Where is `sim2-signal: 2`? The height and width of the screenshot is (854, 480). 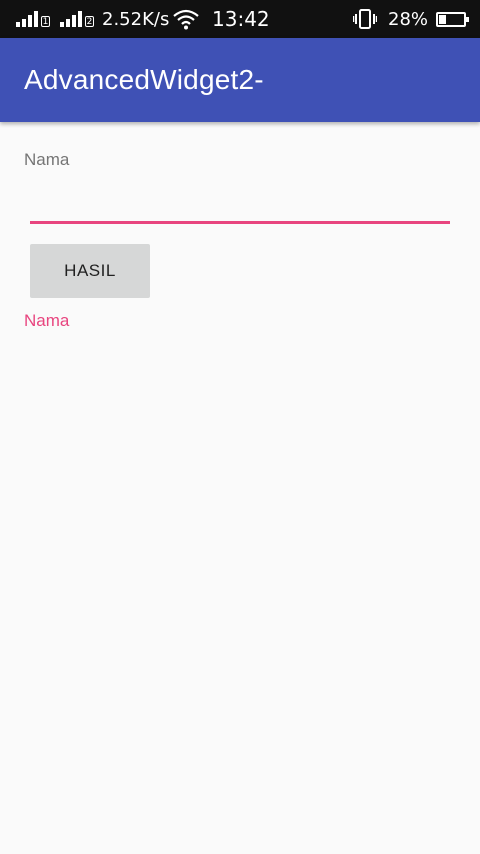
sim2-signal: 2 is located at coordinates (77, 19).